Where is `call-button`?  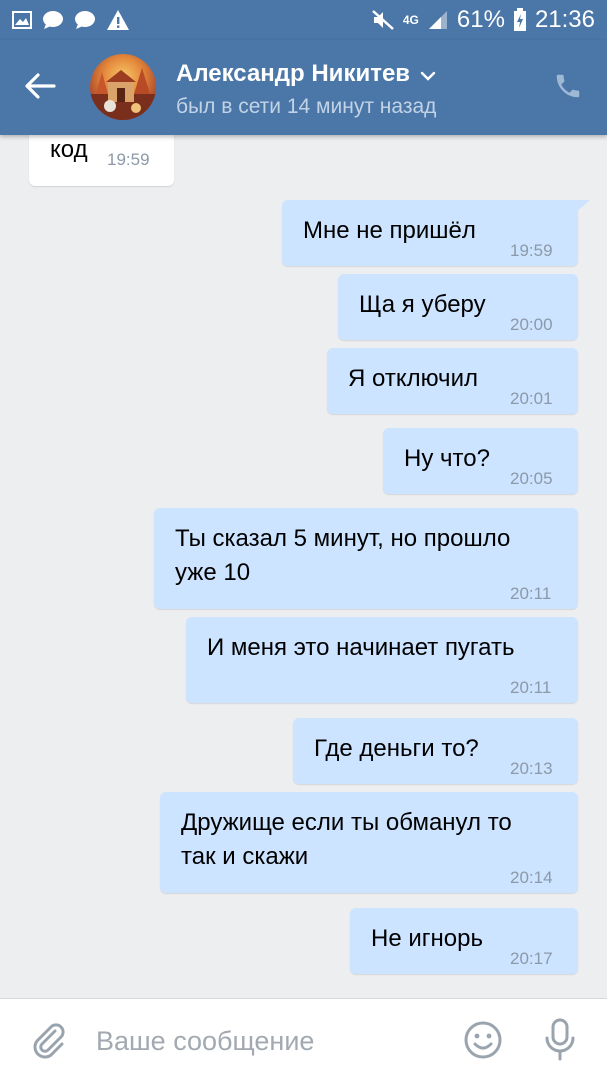 call-button is located at coordinates (568, 88).